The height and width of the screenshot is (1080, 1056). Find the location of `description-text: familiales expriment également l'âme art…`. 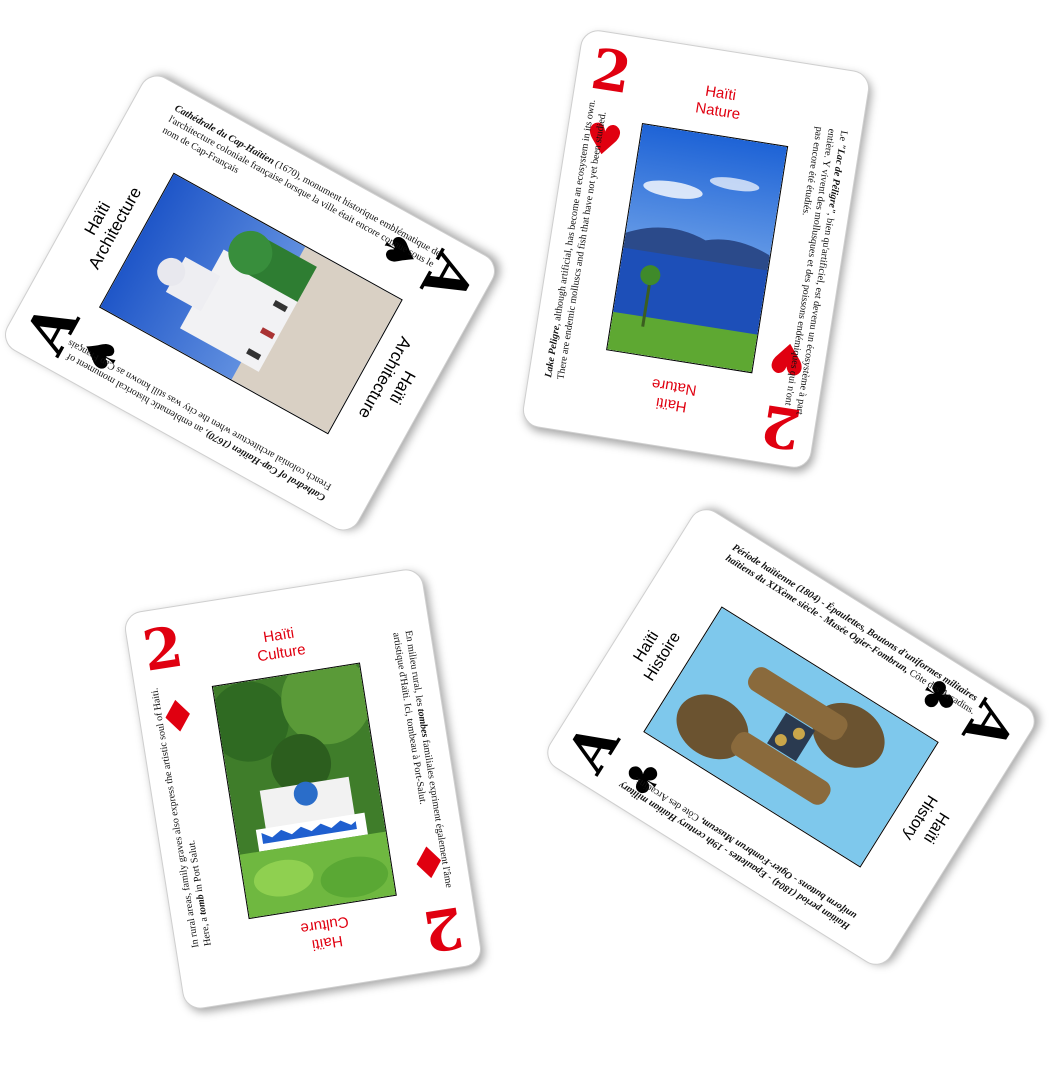

description-text: familiales expriment également l'âme art… is located at coordinates (422, 760).